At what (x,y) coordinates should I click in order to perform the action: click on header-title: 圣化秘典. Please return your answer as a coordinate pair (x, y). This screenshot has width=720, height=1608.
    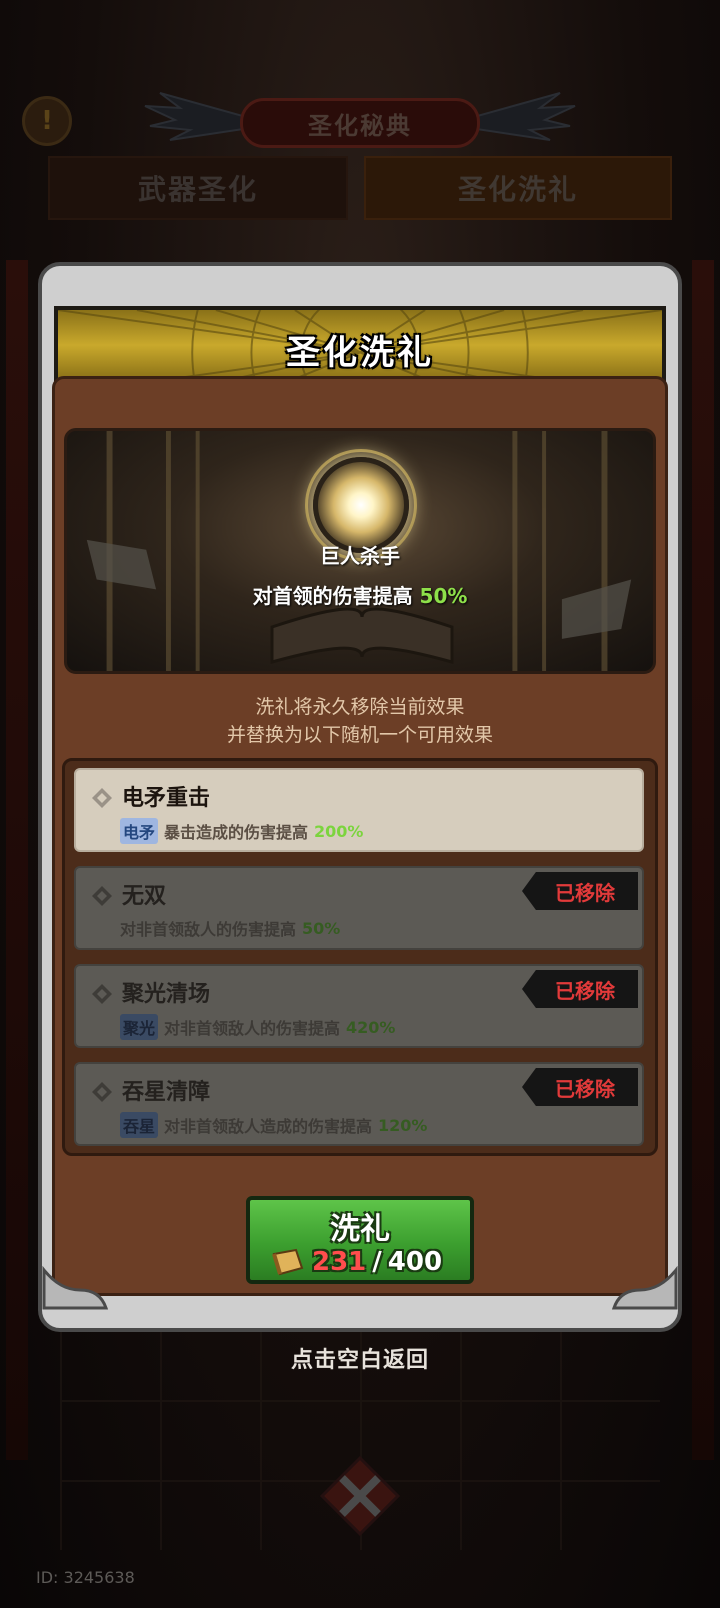
    Looking at the image, I should click on (360, 125).